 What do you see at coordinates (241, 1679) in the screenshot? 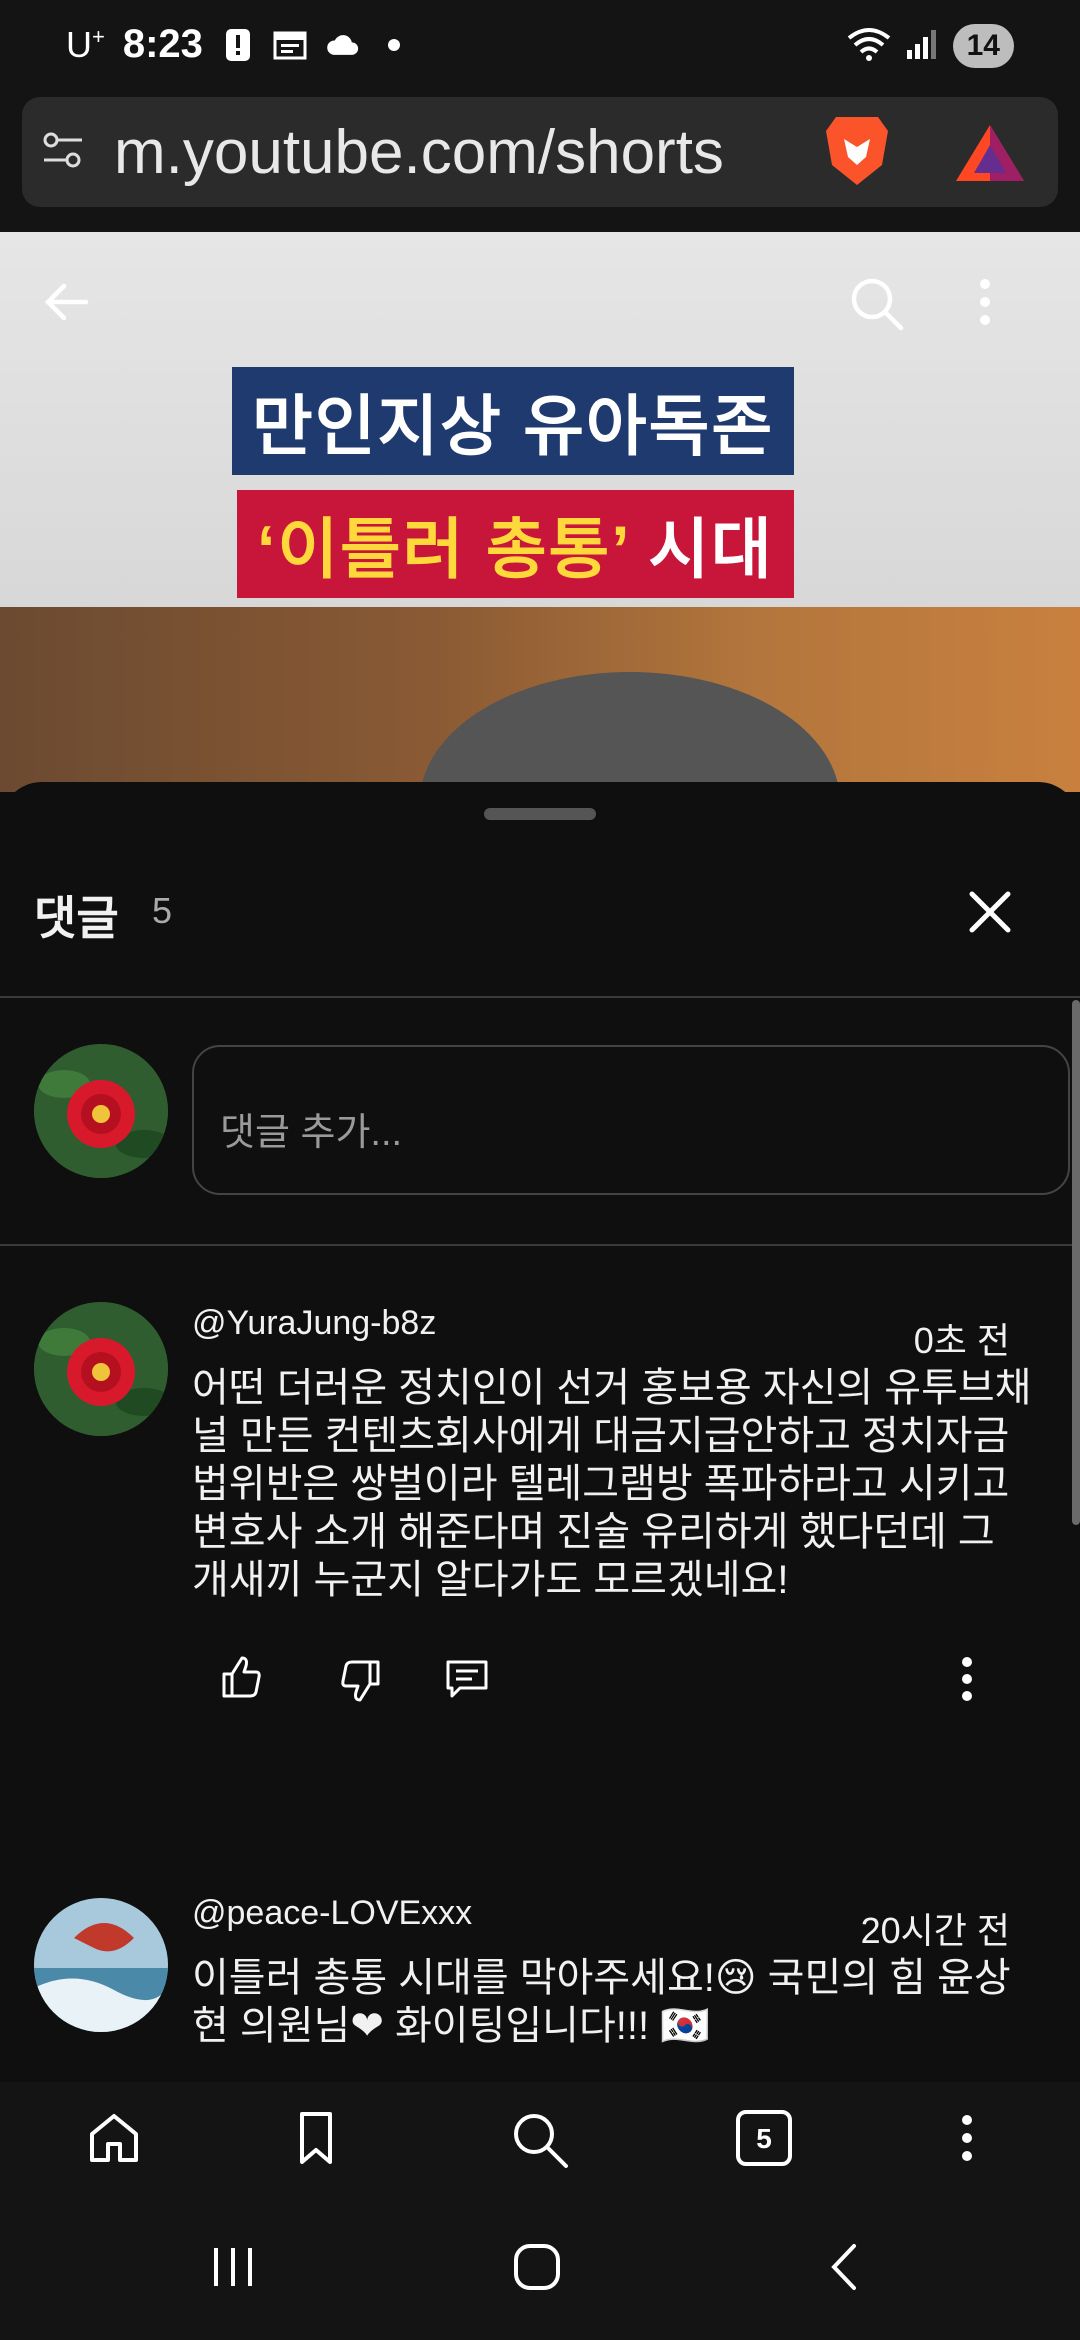
I see `like-icon` at bounding box center [241, 1679].